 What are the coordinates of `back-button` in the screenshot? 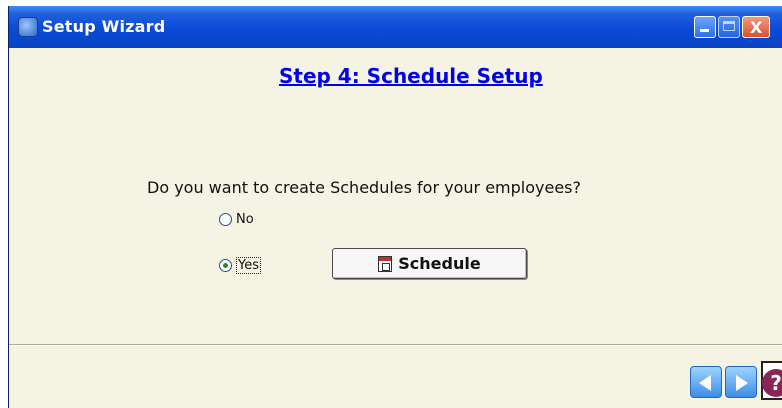 It's located at (706, 382).